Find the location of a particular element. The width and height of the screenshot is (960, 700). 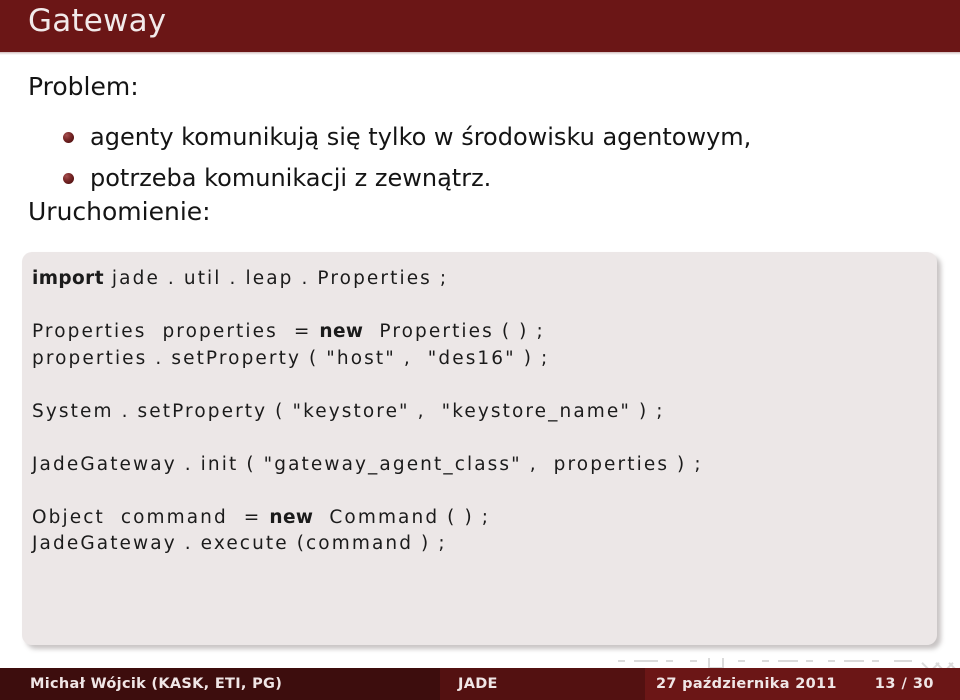

code-text: Object command = is located at coordinates (151, 517).